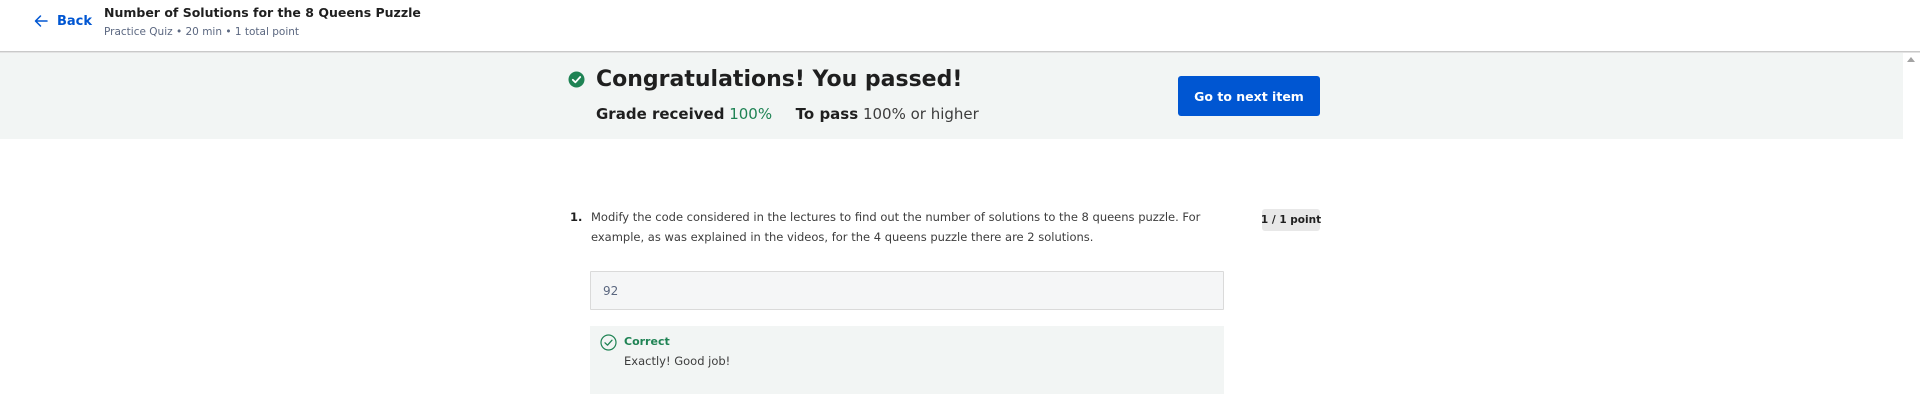  I want to click on quiz-meta: Practice Quiz • 20 min • 1 total point, so click(202, 32).